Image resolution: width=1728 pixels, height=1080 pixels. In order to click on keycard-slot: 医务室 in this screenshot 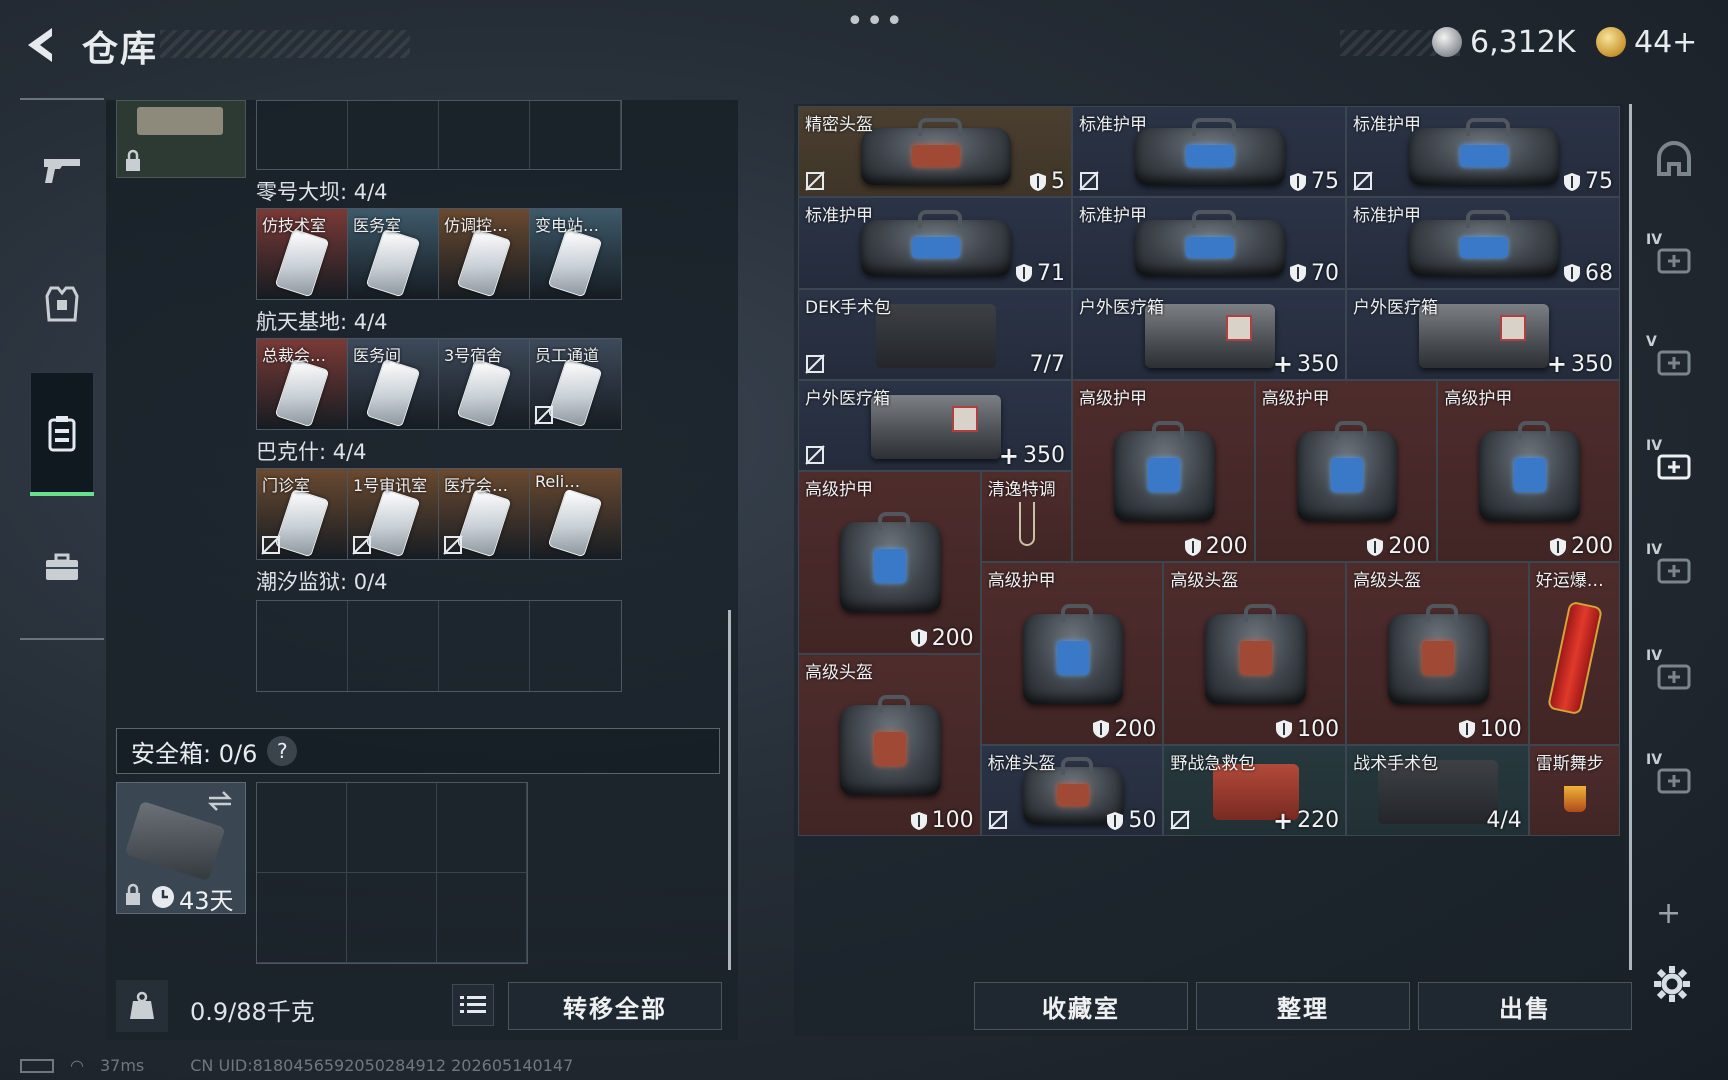, I will do `click(393, 254)`.